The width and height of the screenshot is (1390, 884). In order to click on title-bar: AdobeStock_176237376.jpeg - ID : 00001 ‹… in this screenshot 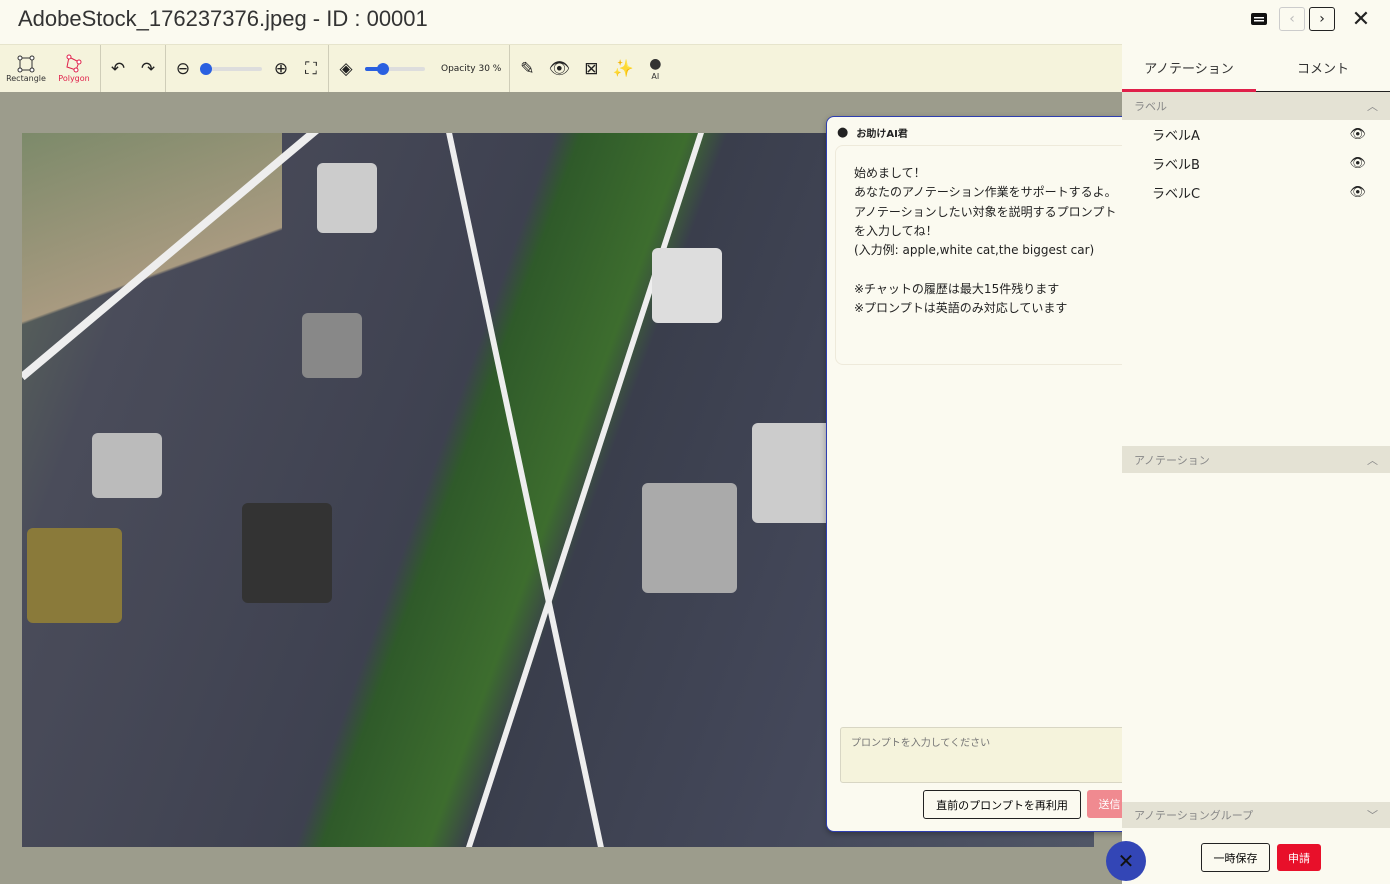, I will do `click(695, 22)`.